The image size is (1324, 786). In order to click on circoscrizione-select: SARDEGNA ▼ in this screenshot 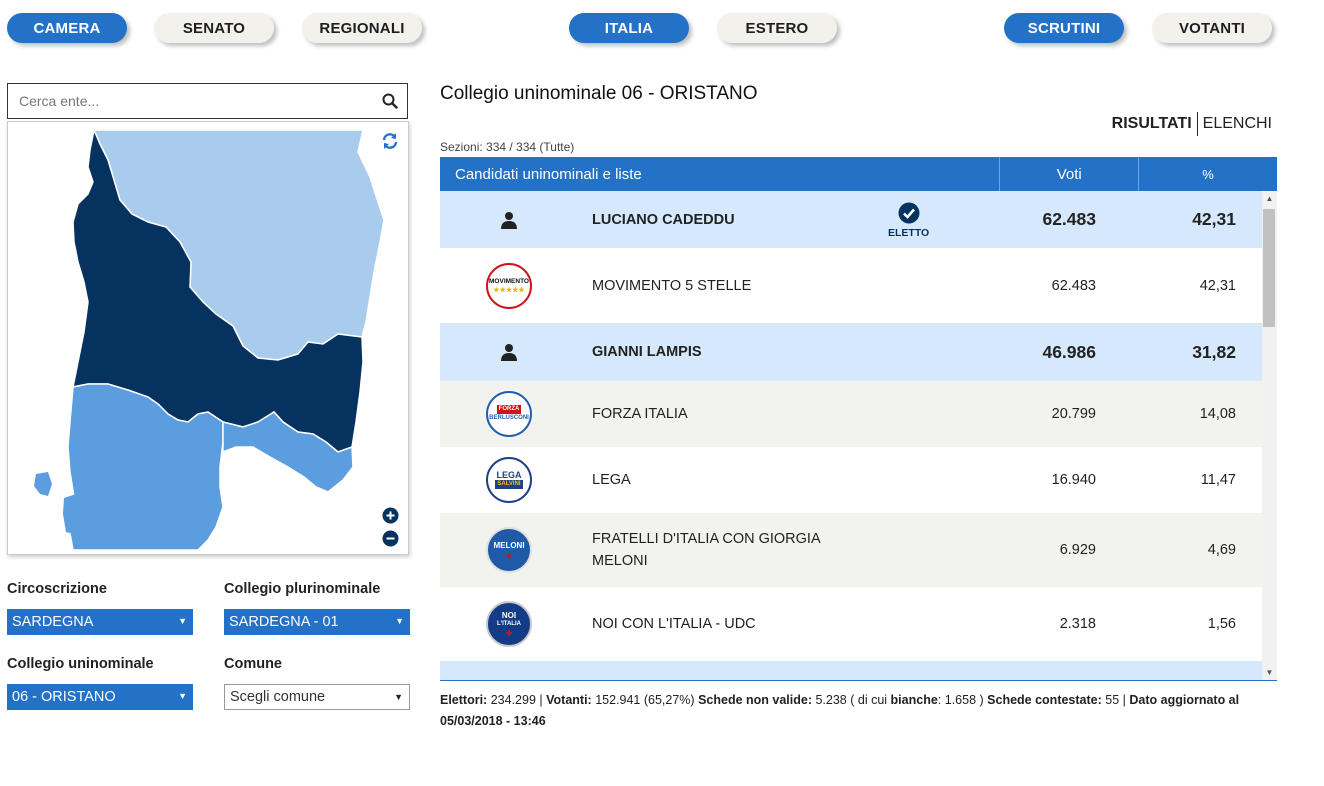, I will do `click(100, 622)`.